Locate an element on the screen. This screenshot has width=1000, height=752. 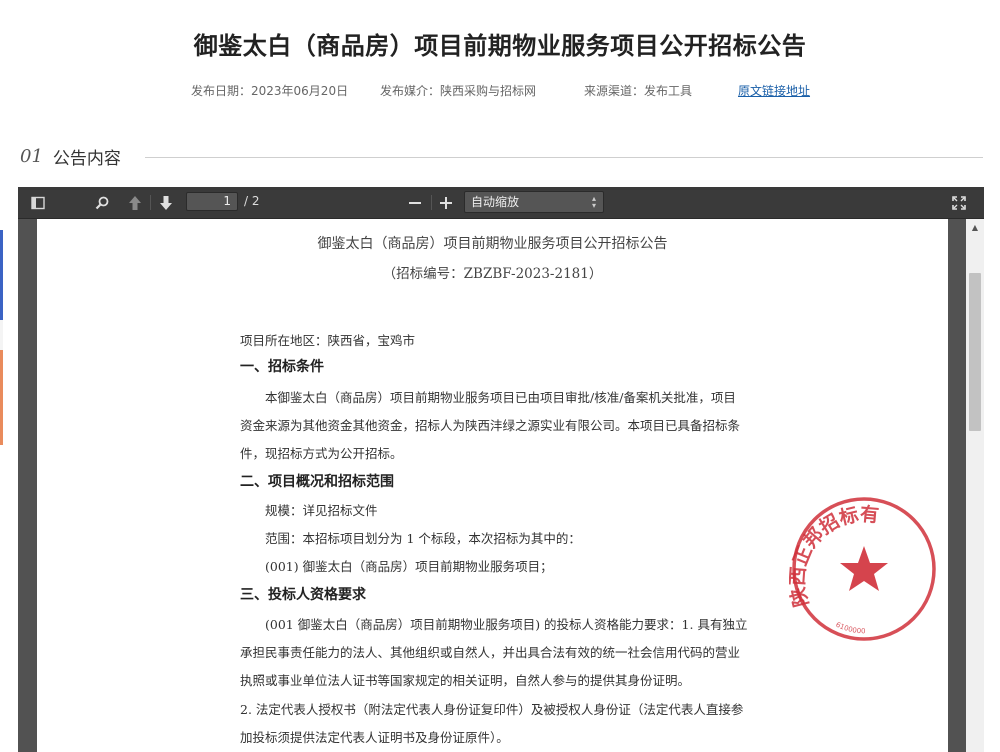
section-label: 公告内容 is located at coordinates (86, 158).